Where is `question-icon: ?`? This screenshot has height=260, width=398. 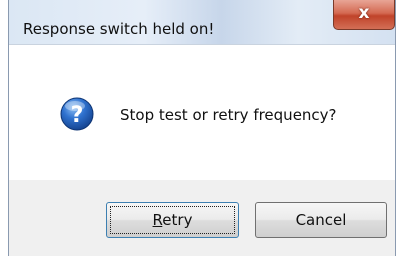
question-icon: ? is located at coordinates (77, 114).